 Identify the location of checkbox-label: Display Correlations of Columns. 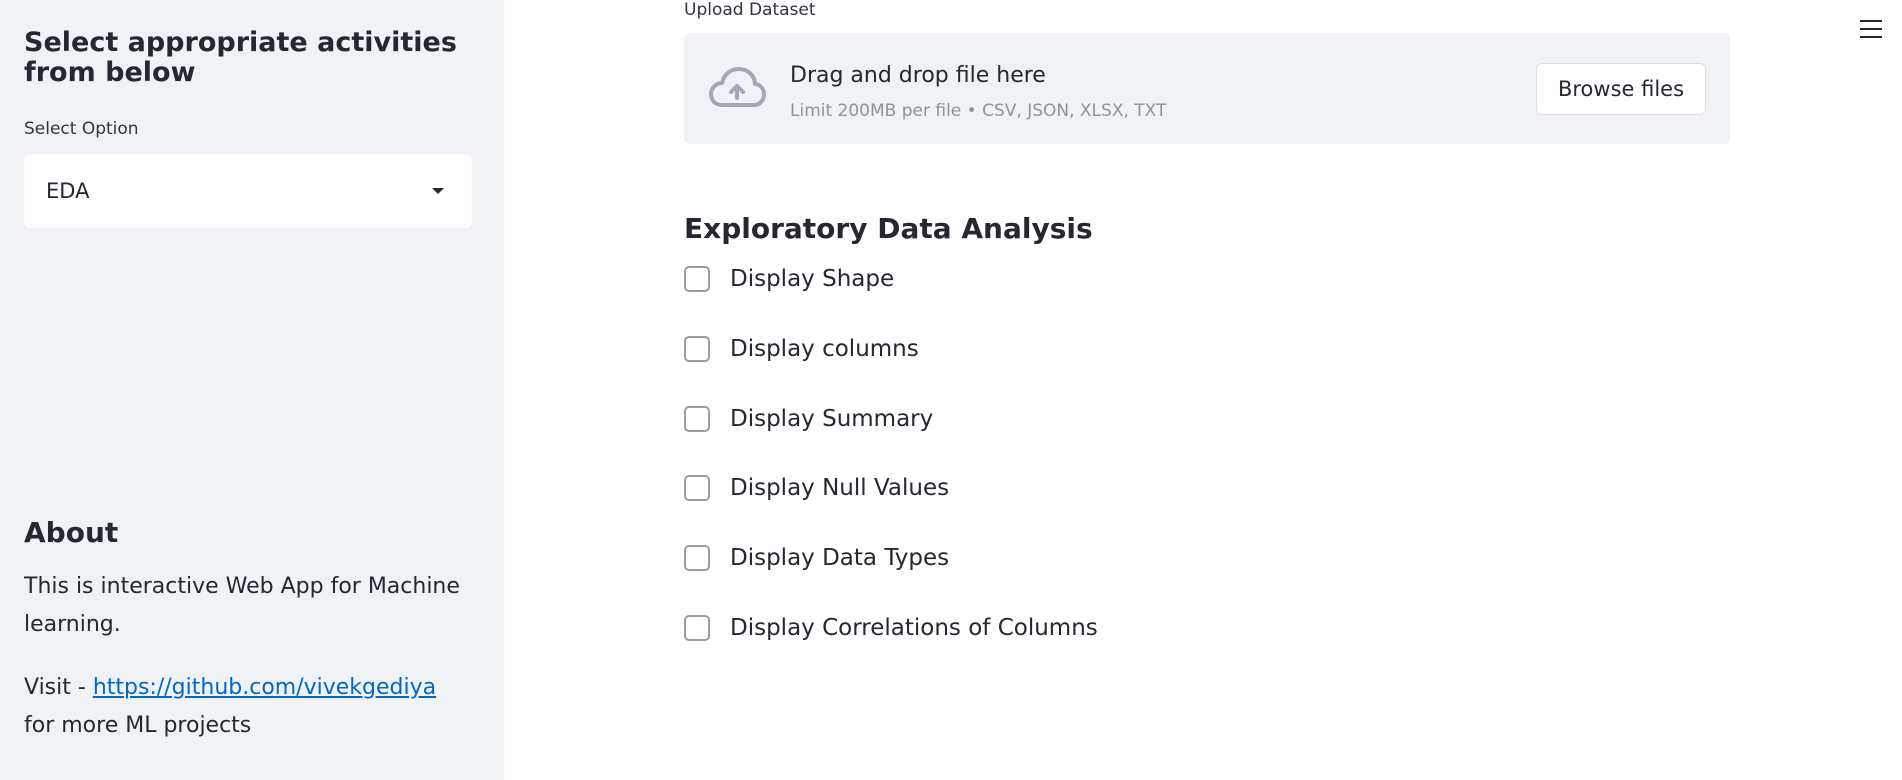
(914, 628).